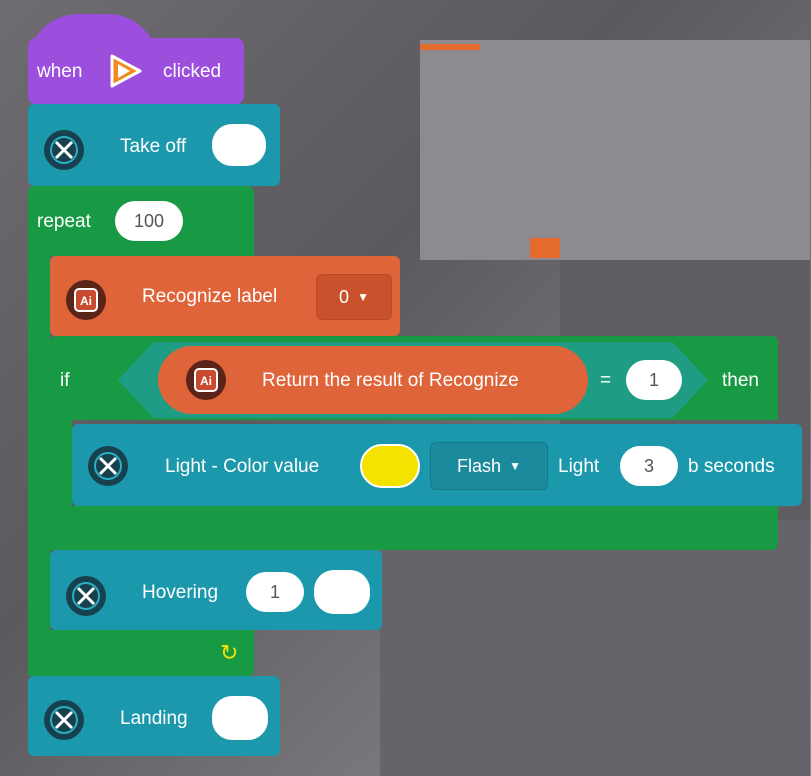 The height and width of the screenshot is (776, 811). What do you see at coordinates (149, 221) in the screenshot?
I see `repeat-count-input: 100` at bounding box center [149, 221].